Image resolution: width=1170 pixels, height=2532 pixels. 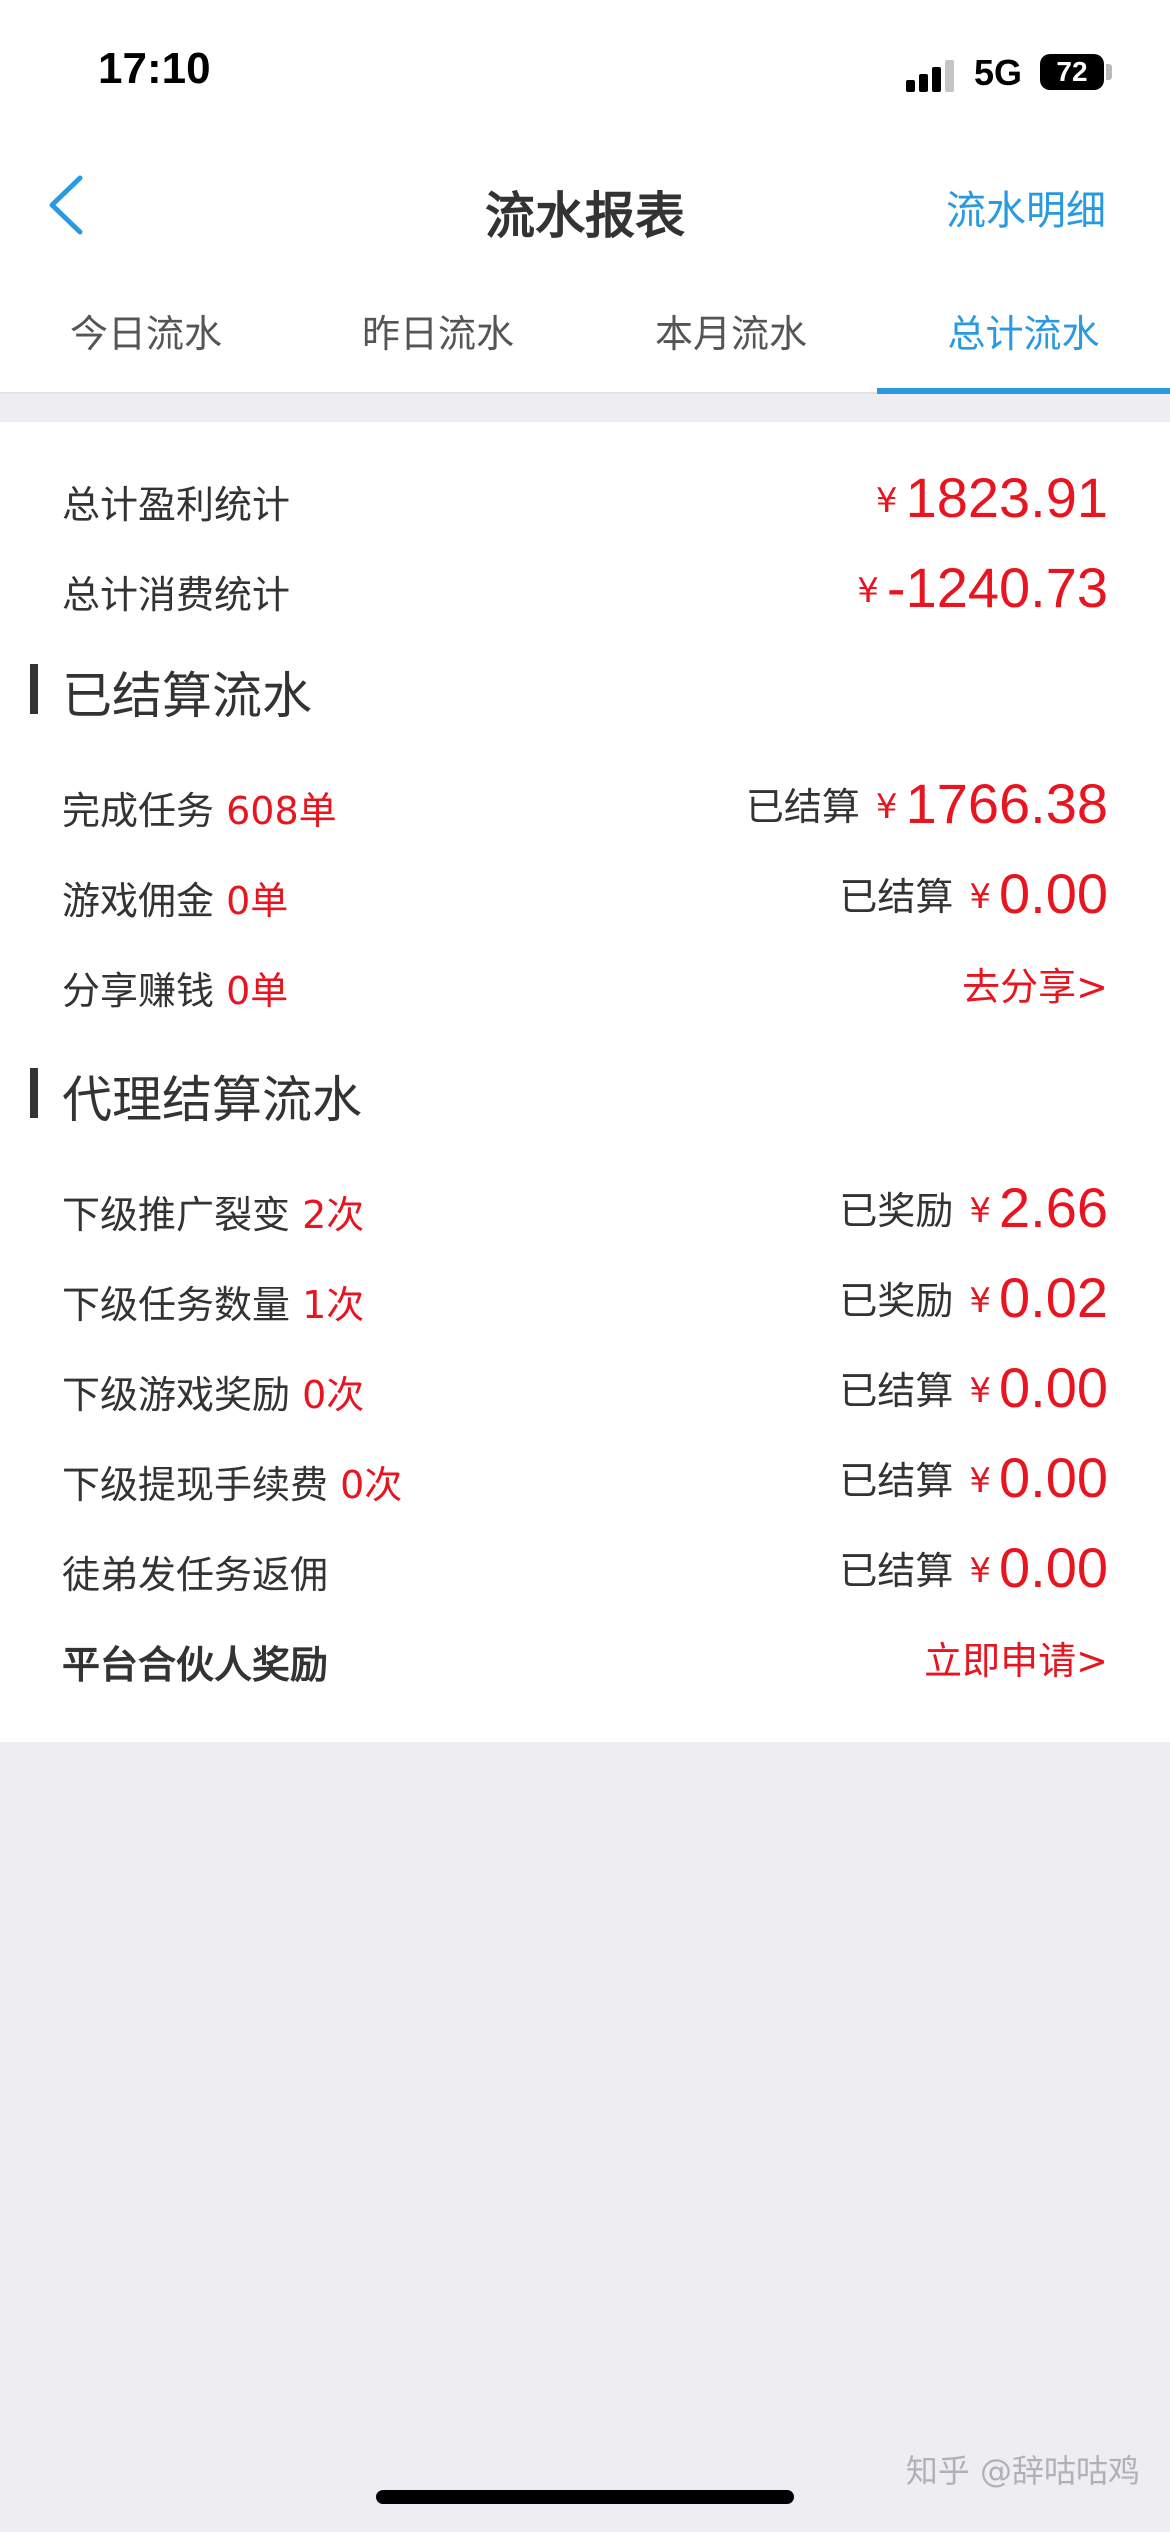 What do you see at coordinates (138, 811) in the screenshot?
I see `row-label: 完成任务` at bounding box center [138, 811].